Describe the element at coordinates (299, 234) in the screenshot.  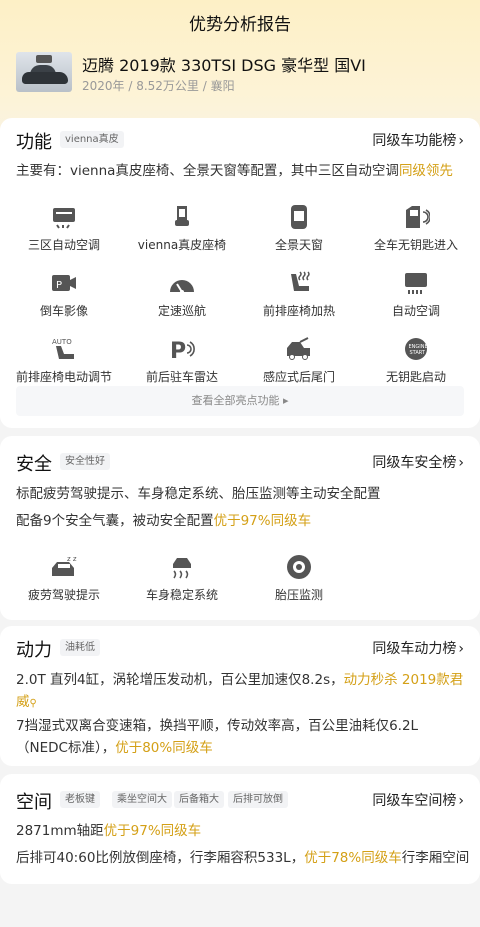
I see `feature-item: 全景天窗` at that location.